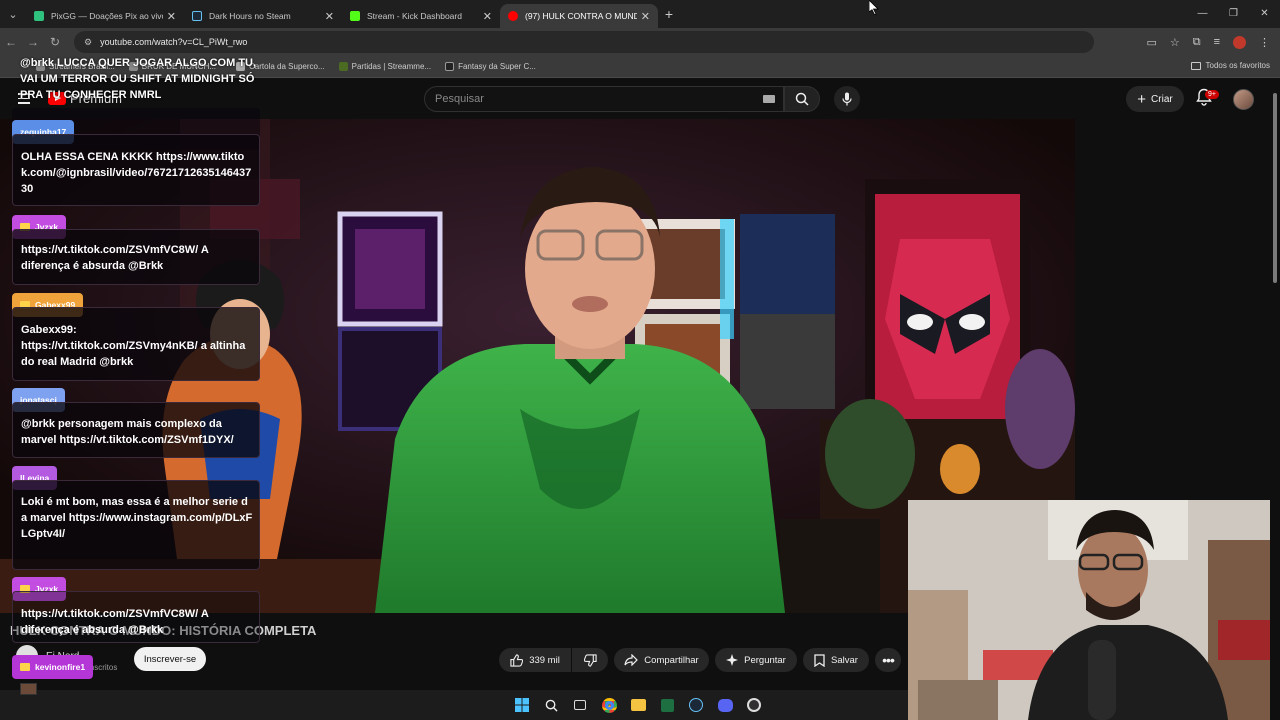 This screenshot has width=1280, height=720. I want to click on new-tab-icon: +, so click(669, 14).